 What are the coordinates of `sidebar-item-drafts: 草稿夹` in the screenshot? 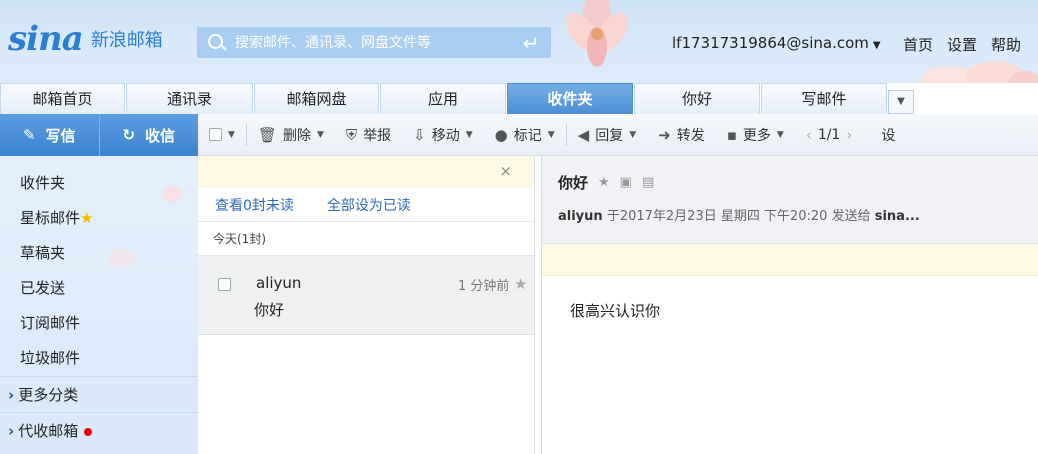 It's located at (99, 253).